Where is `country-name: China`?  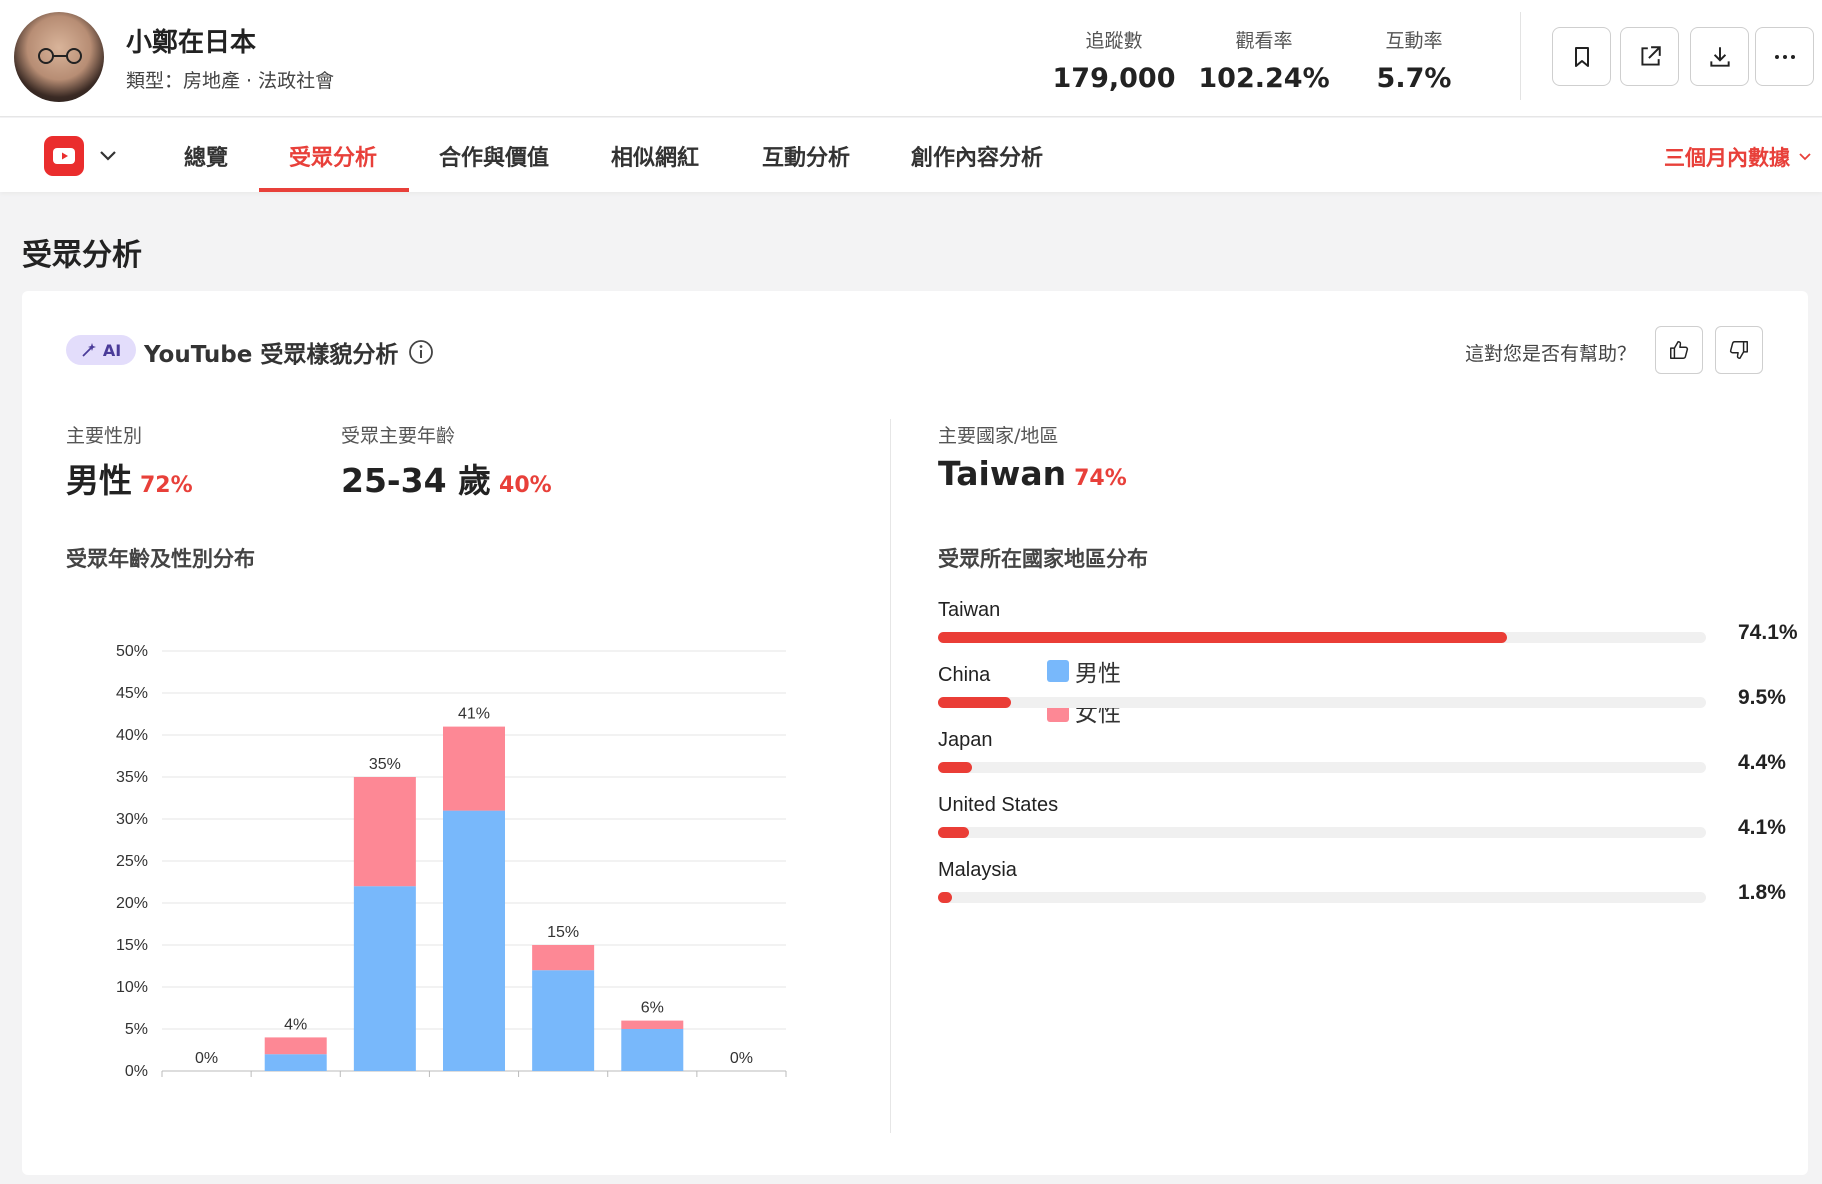 country-name: China is located at coordinates (964, 675).